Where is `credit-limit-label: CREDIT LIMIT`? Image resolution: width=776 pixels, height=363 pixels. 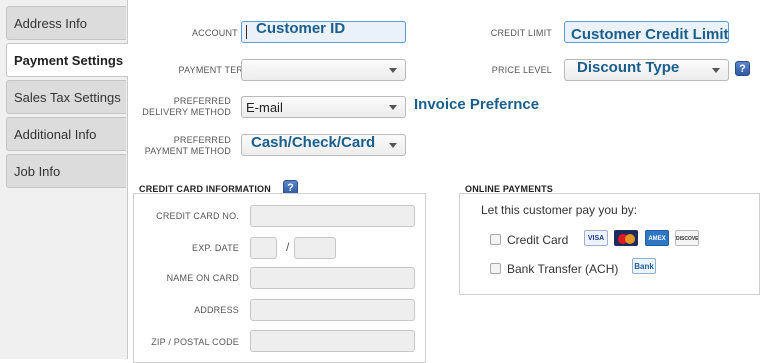
credit-limit-label: CREDIT LIMIT is located at coordinates (521, 33).